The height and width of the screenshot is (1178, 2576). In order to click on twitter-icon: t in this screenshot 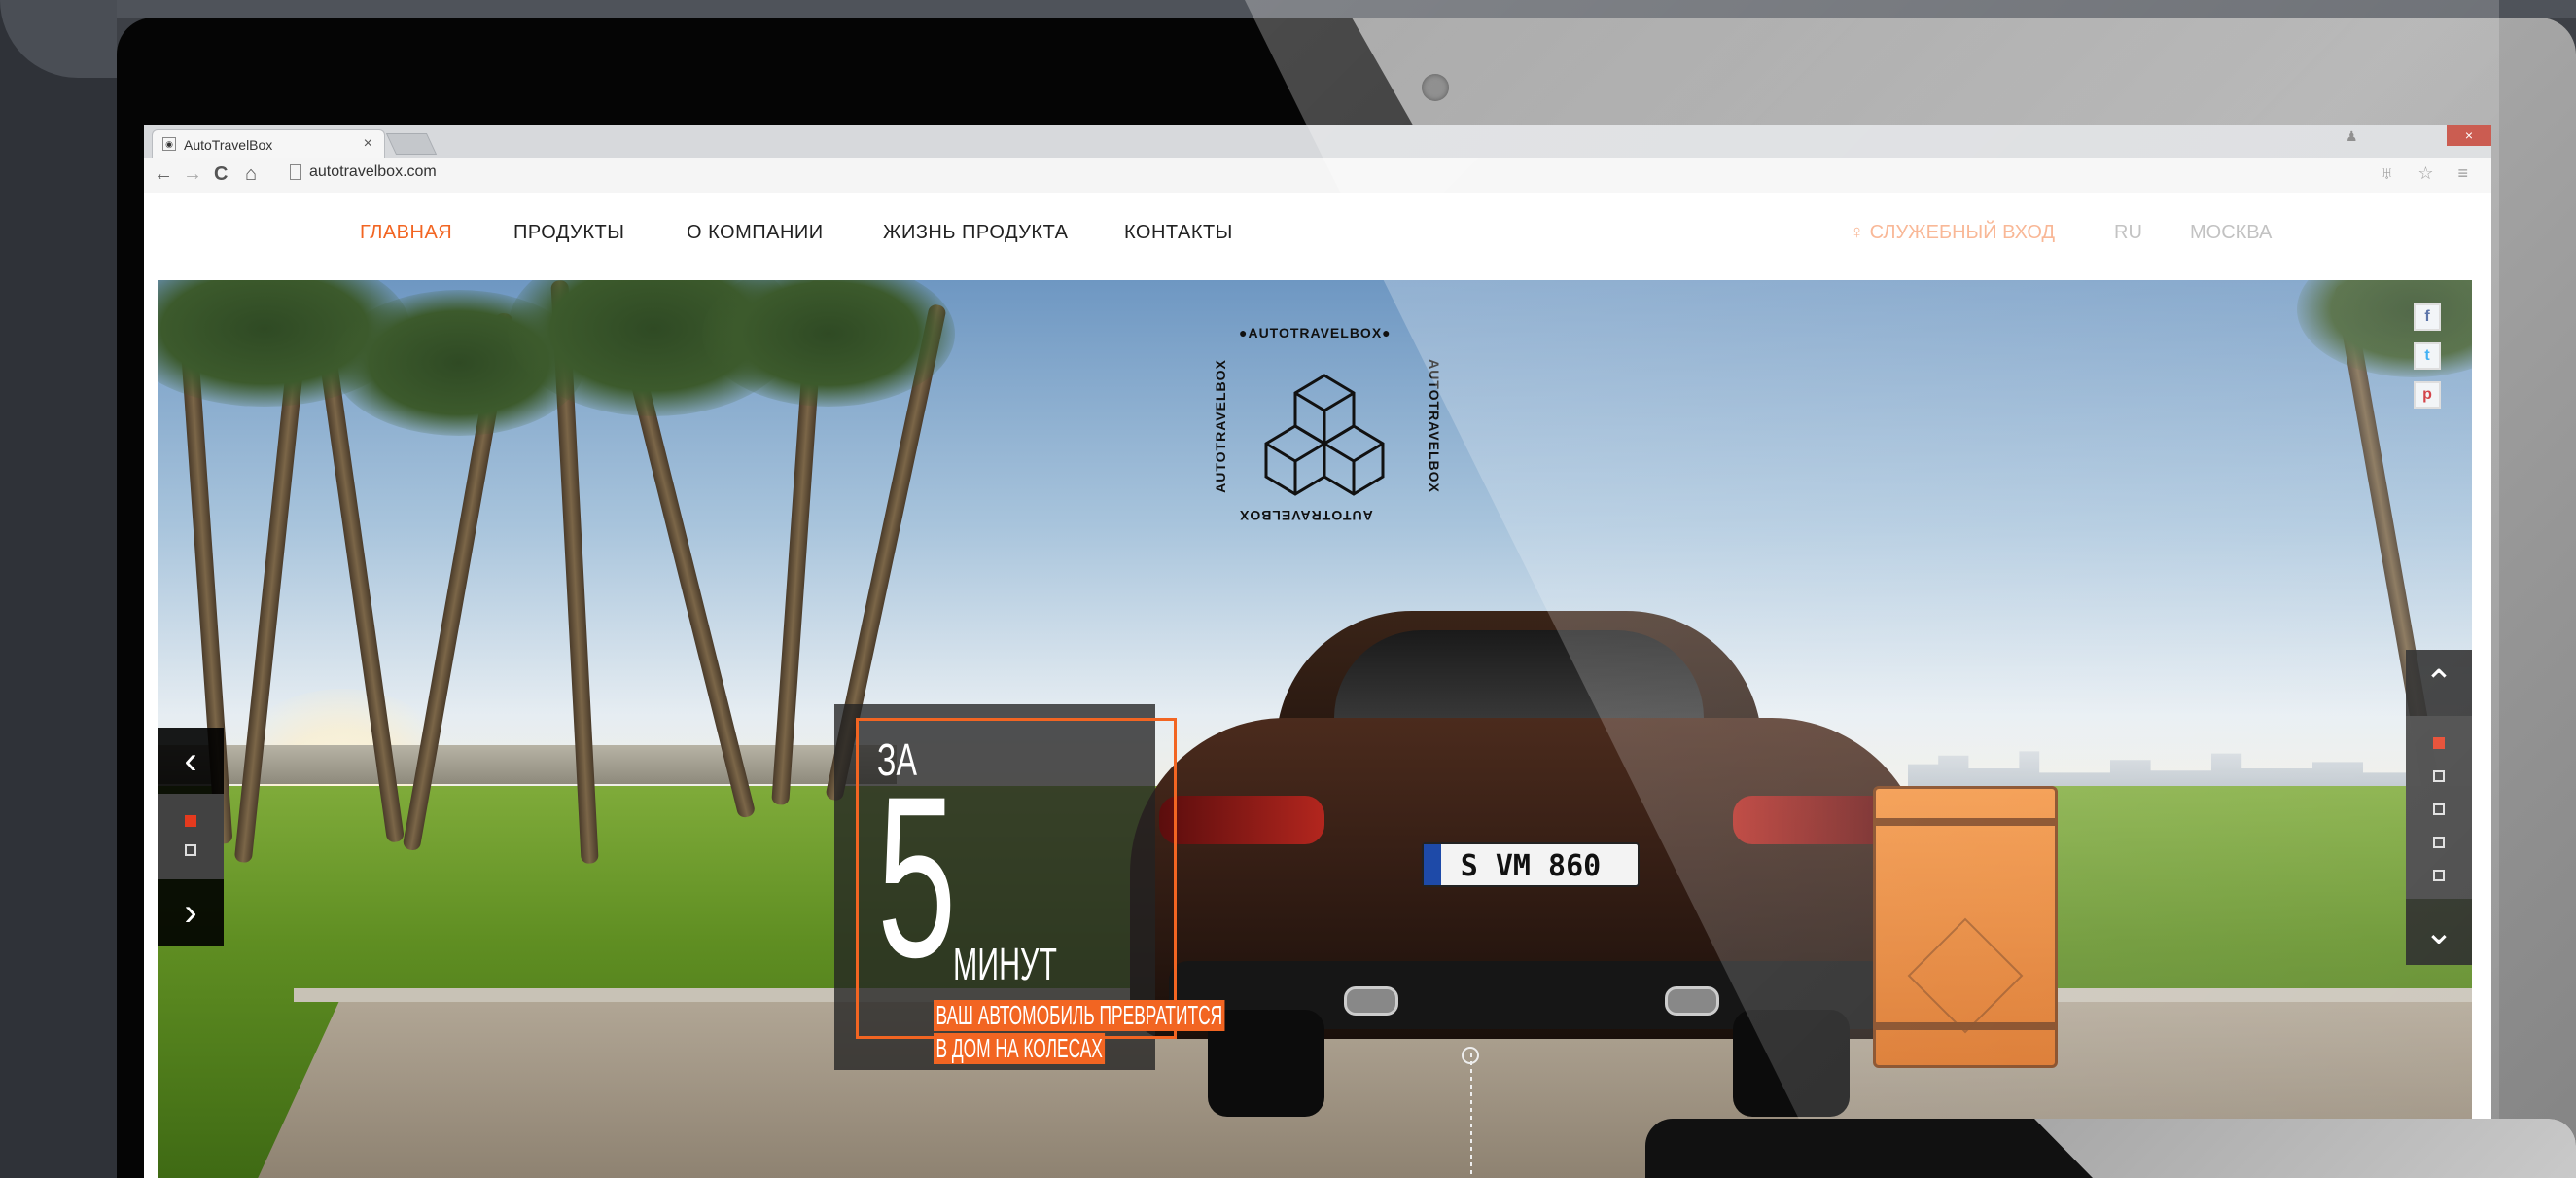, I will do `click(2427, 356)`.